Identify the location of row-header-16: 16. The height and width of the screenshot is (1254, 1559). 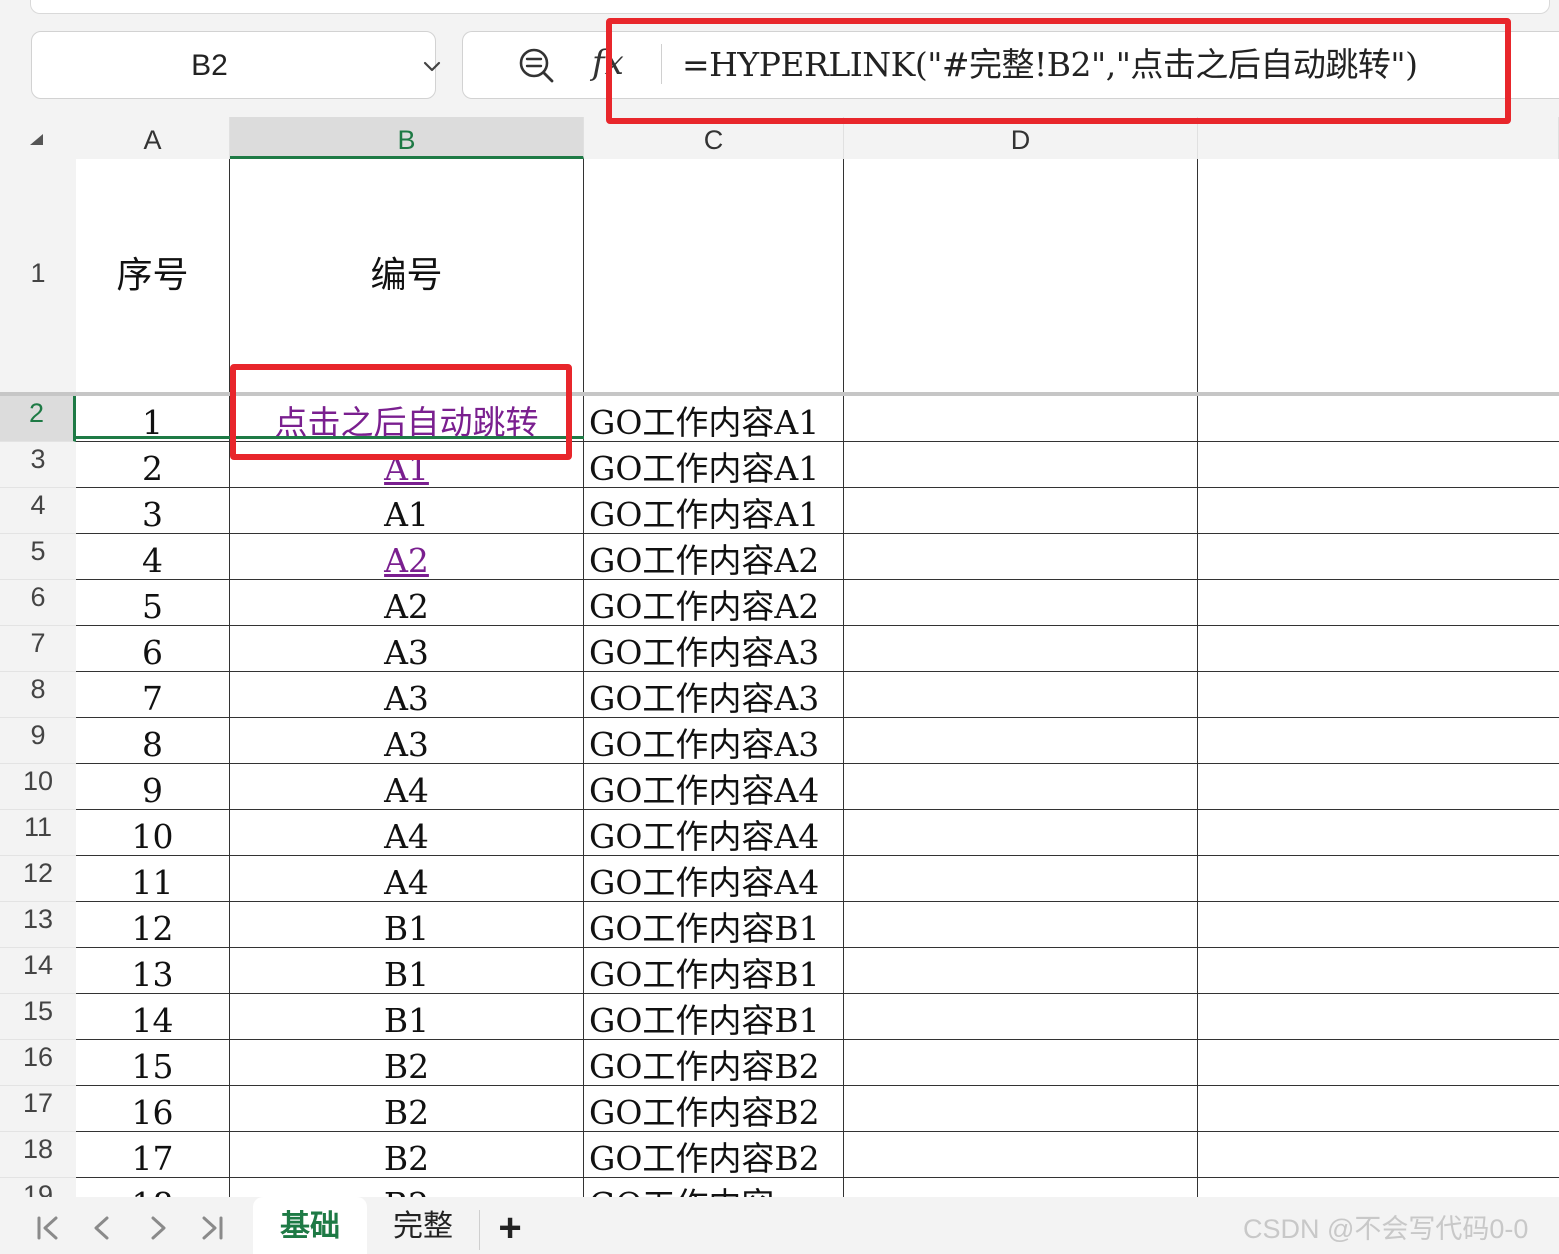
(38, 1063).